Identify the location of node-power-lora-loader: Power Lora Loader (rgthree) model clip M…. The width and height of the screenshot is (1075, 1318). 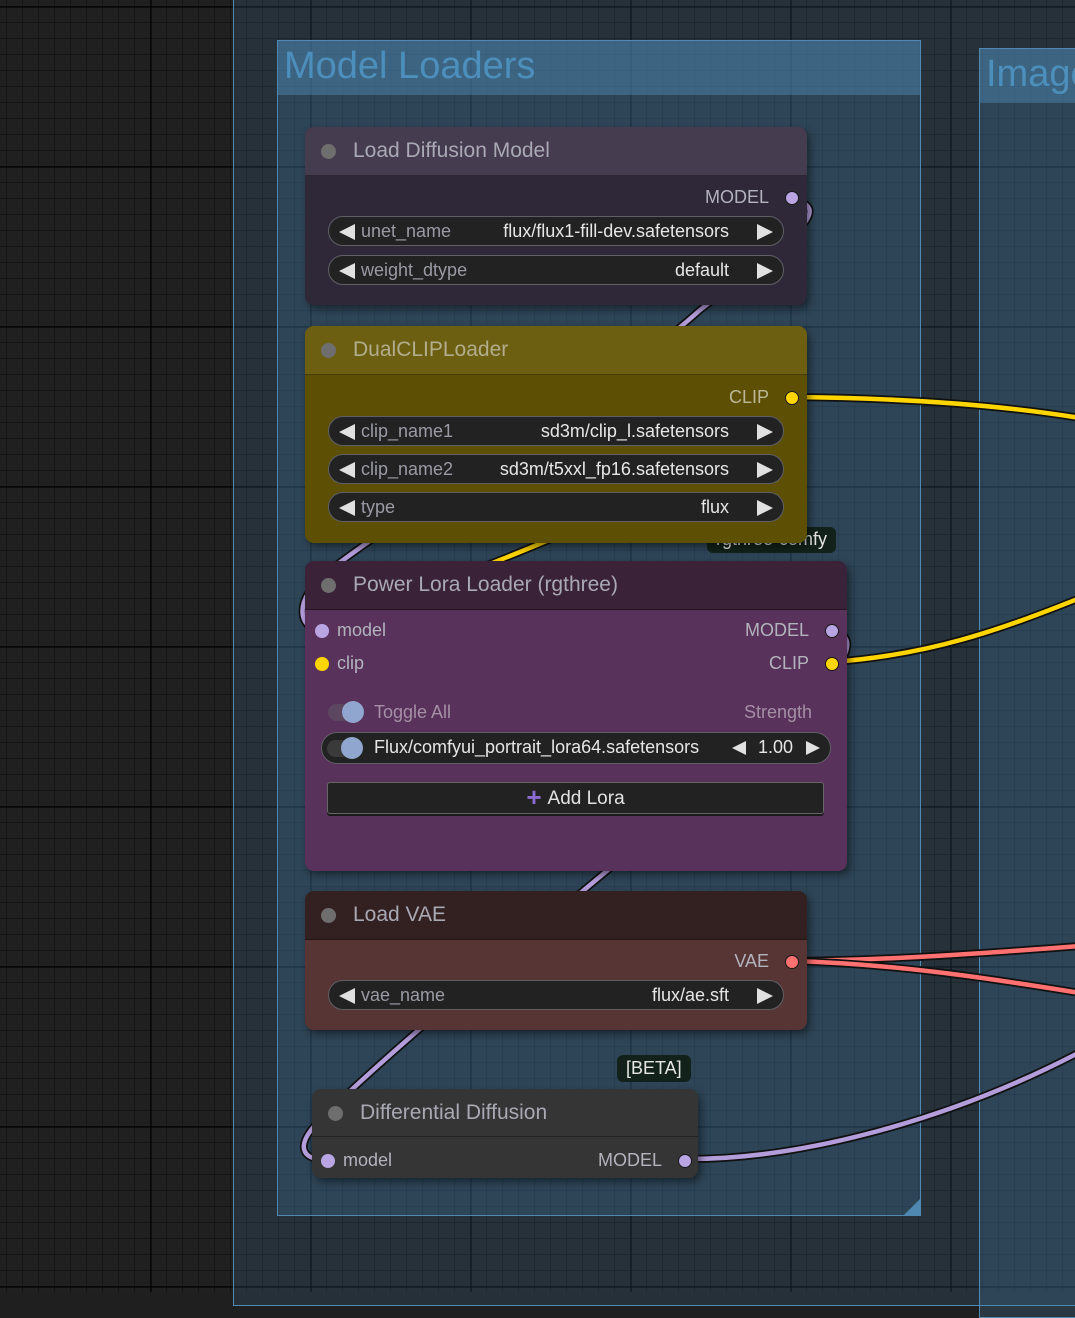
(576, 716).